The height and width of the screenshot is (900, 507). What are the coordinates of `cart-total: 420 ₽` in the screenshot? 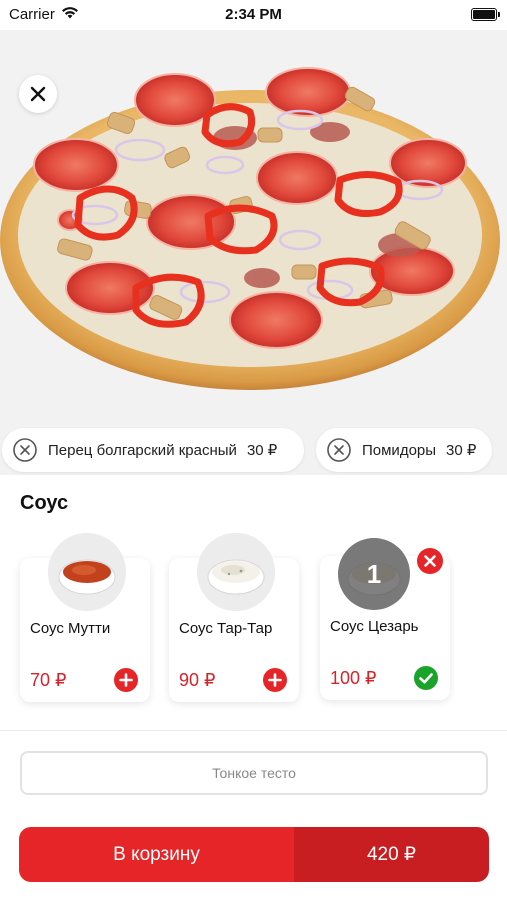 It's located at (391, 854).